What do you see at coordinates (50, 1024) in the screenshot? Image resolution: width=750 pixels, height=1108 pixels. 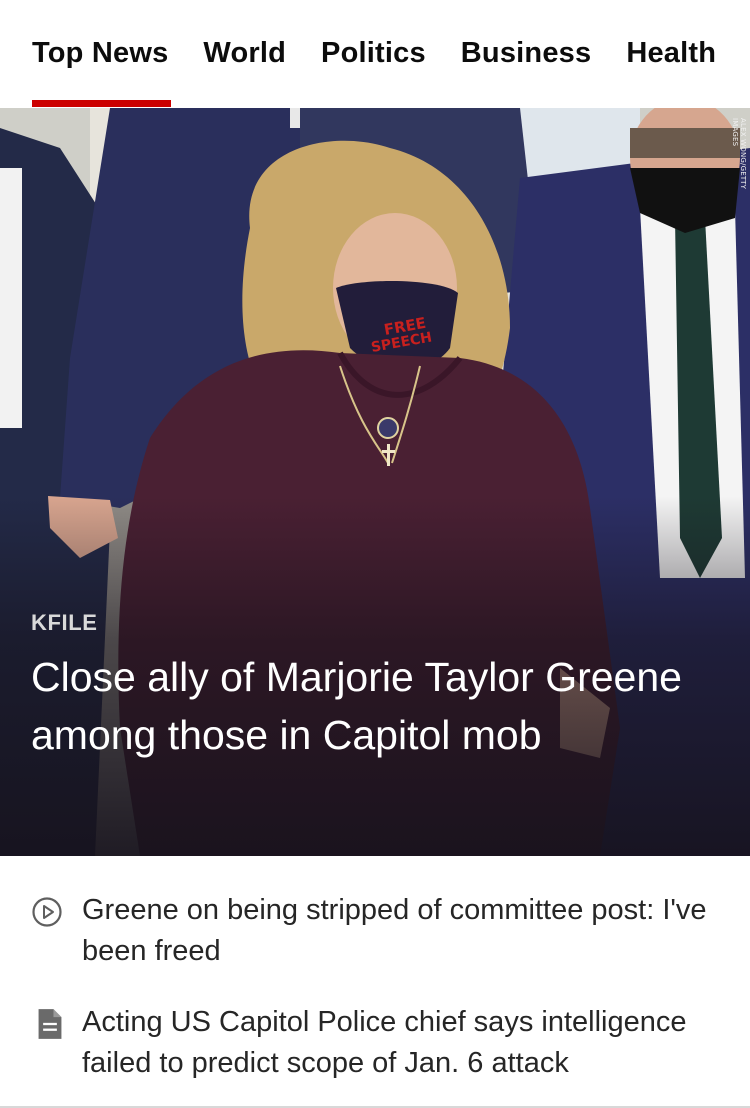 I see `article-icon` at bounding box center [50, 1024].